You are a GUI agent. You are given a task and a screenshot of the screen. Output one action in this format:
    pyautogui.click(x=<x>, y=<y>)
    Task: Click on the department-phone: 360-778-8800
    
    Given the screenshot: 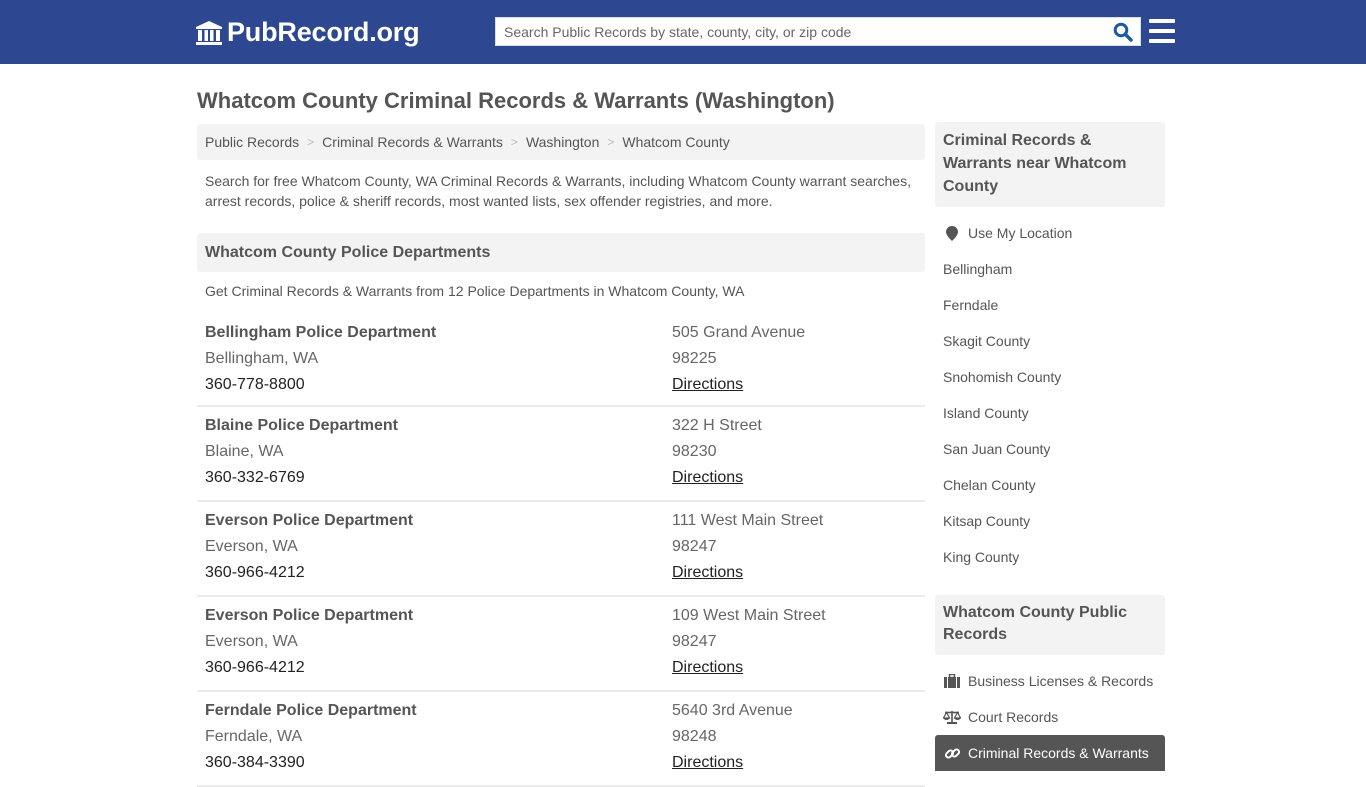 What is the action you would take?
    pyautogui.click(x=320, y=385)
    